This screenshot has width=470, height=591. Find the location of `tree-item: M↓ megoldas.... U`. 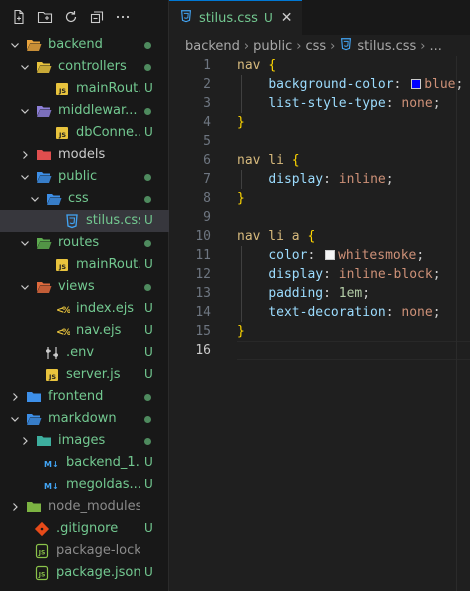

tree-item: M↓ megoldas.... U is located at coordinates (84, 485).